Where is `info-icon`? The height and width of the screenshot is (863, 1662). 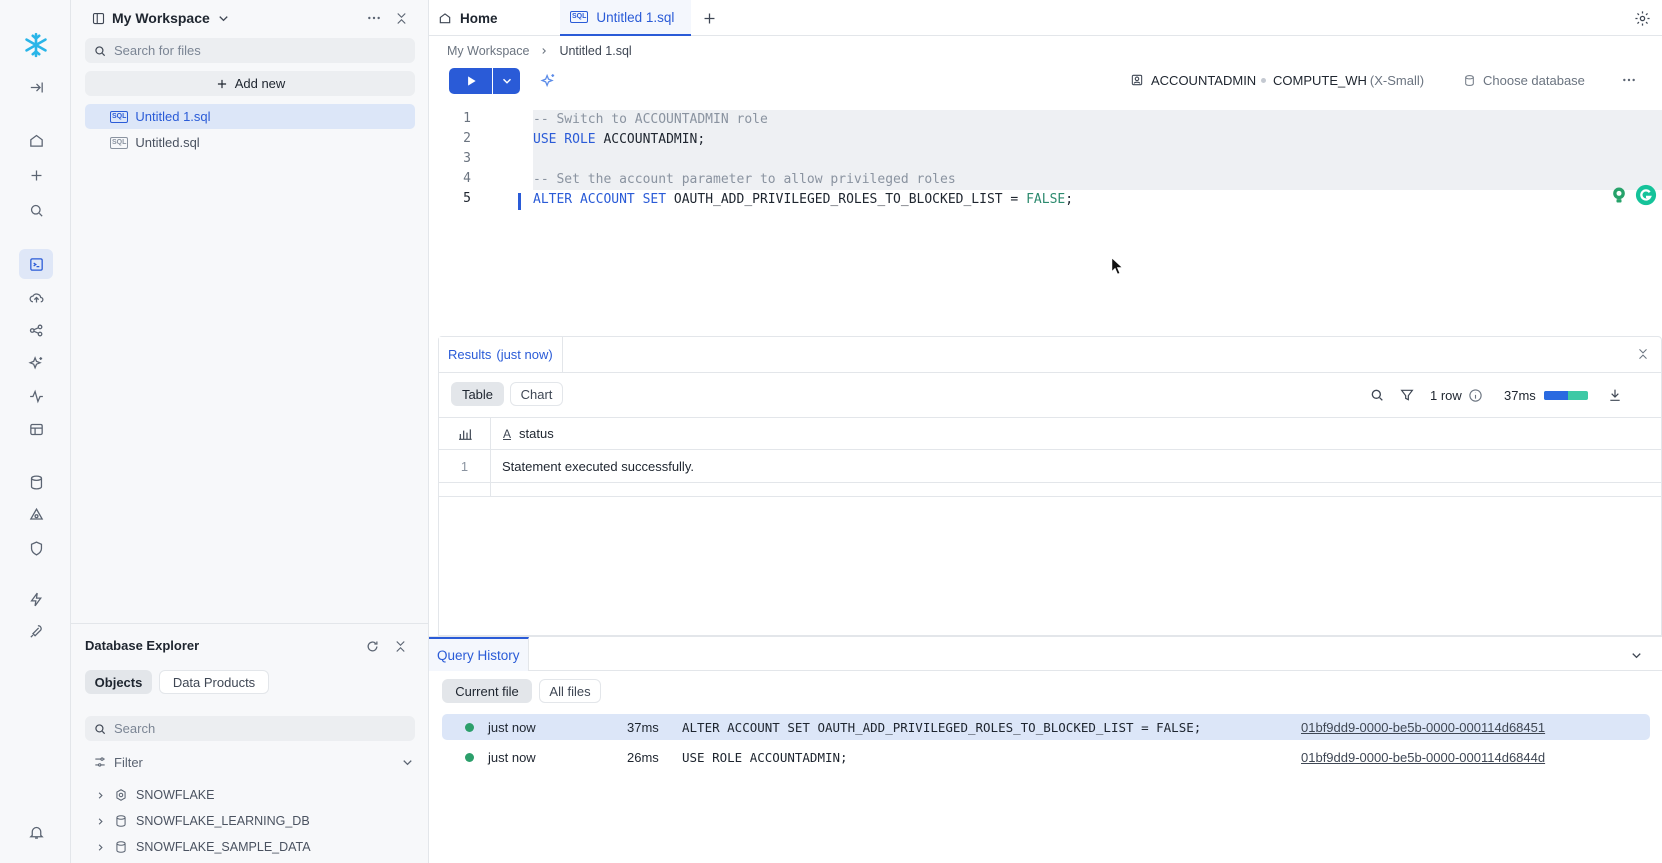 info-icon is located at coordinates (1475, 395).